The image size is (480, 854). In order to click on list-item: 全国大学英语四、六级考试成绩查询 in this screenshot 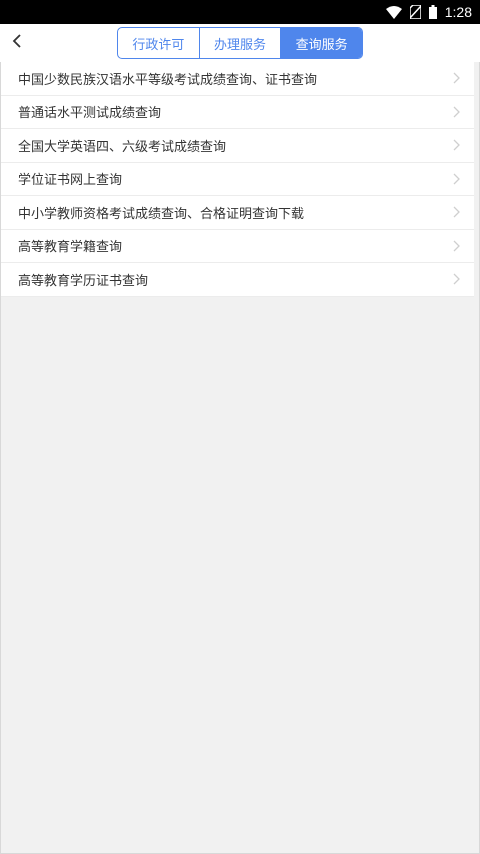, I will do `click(237, 146)`.